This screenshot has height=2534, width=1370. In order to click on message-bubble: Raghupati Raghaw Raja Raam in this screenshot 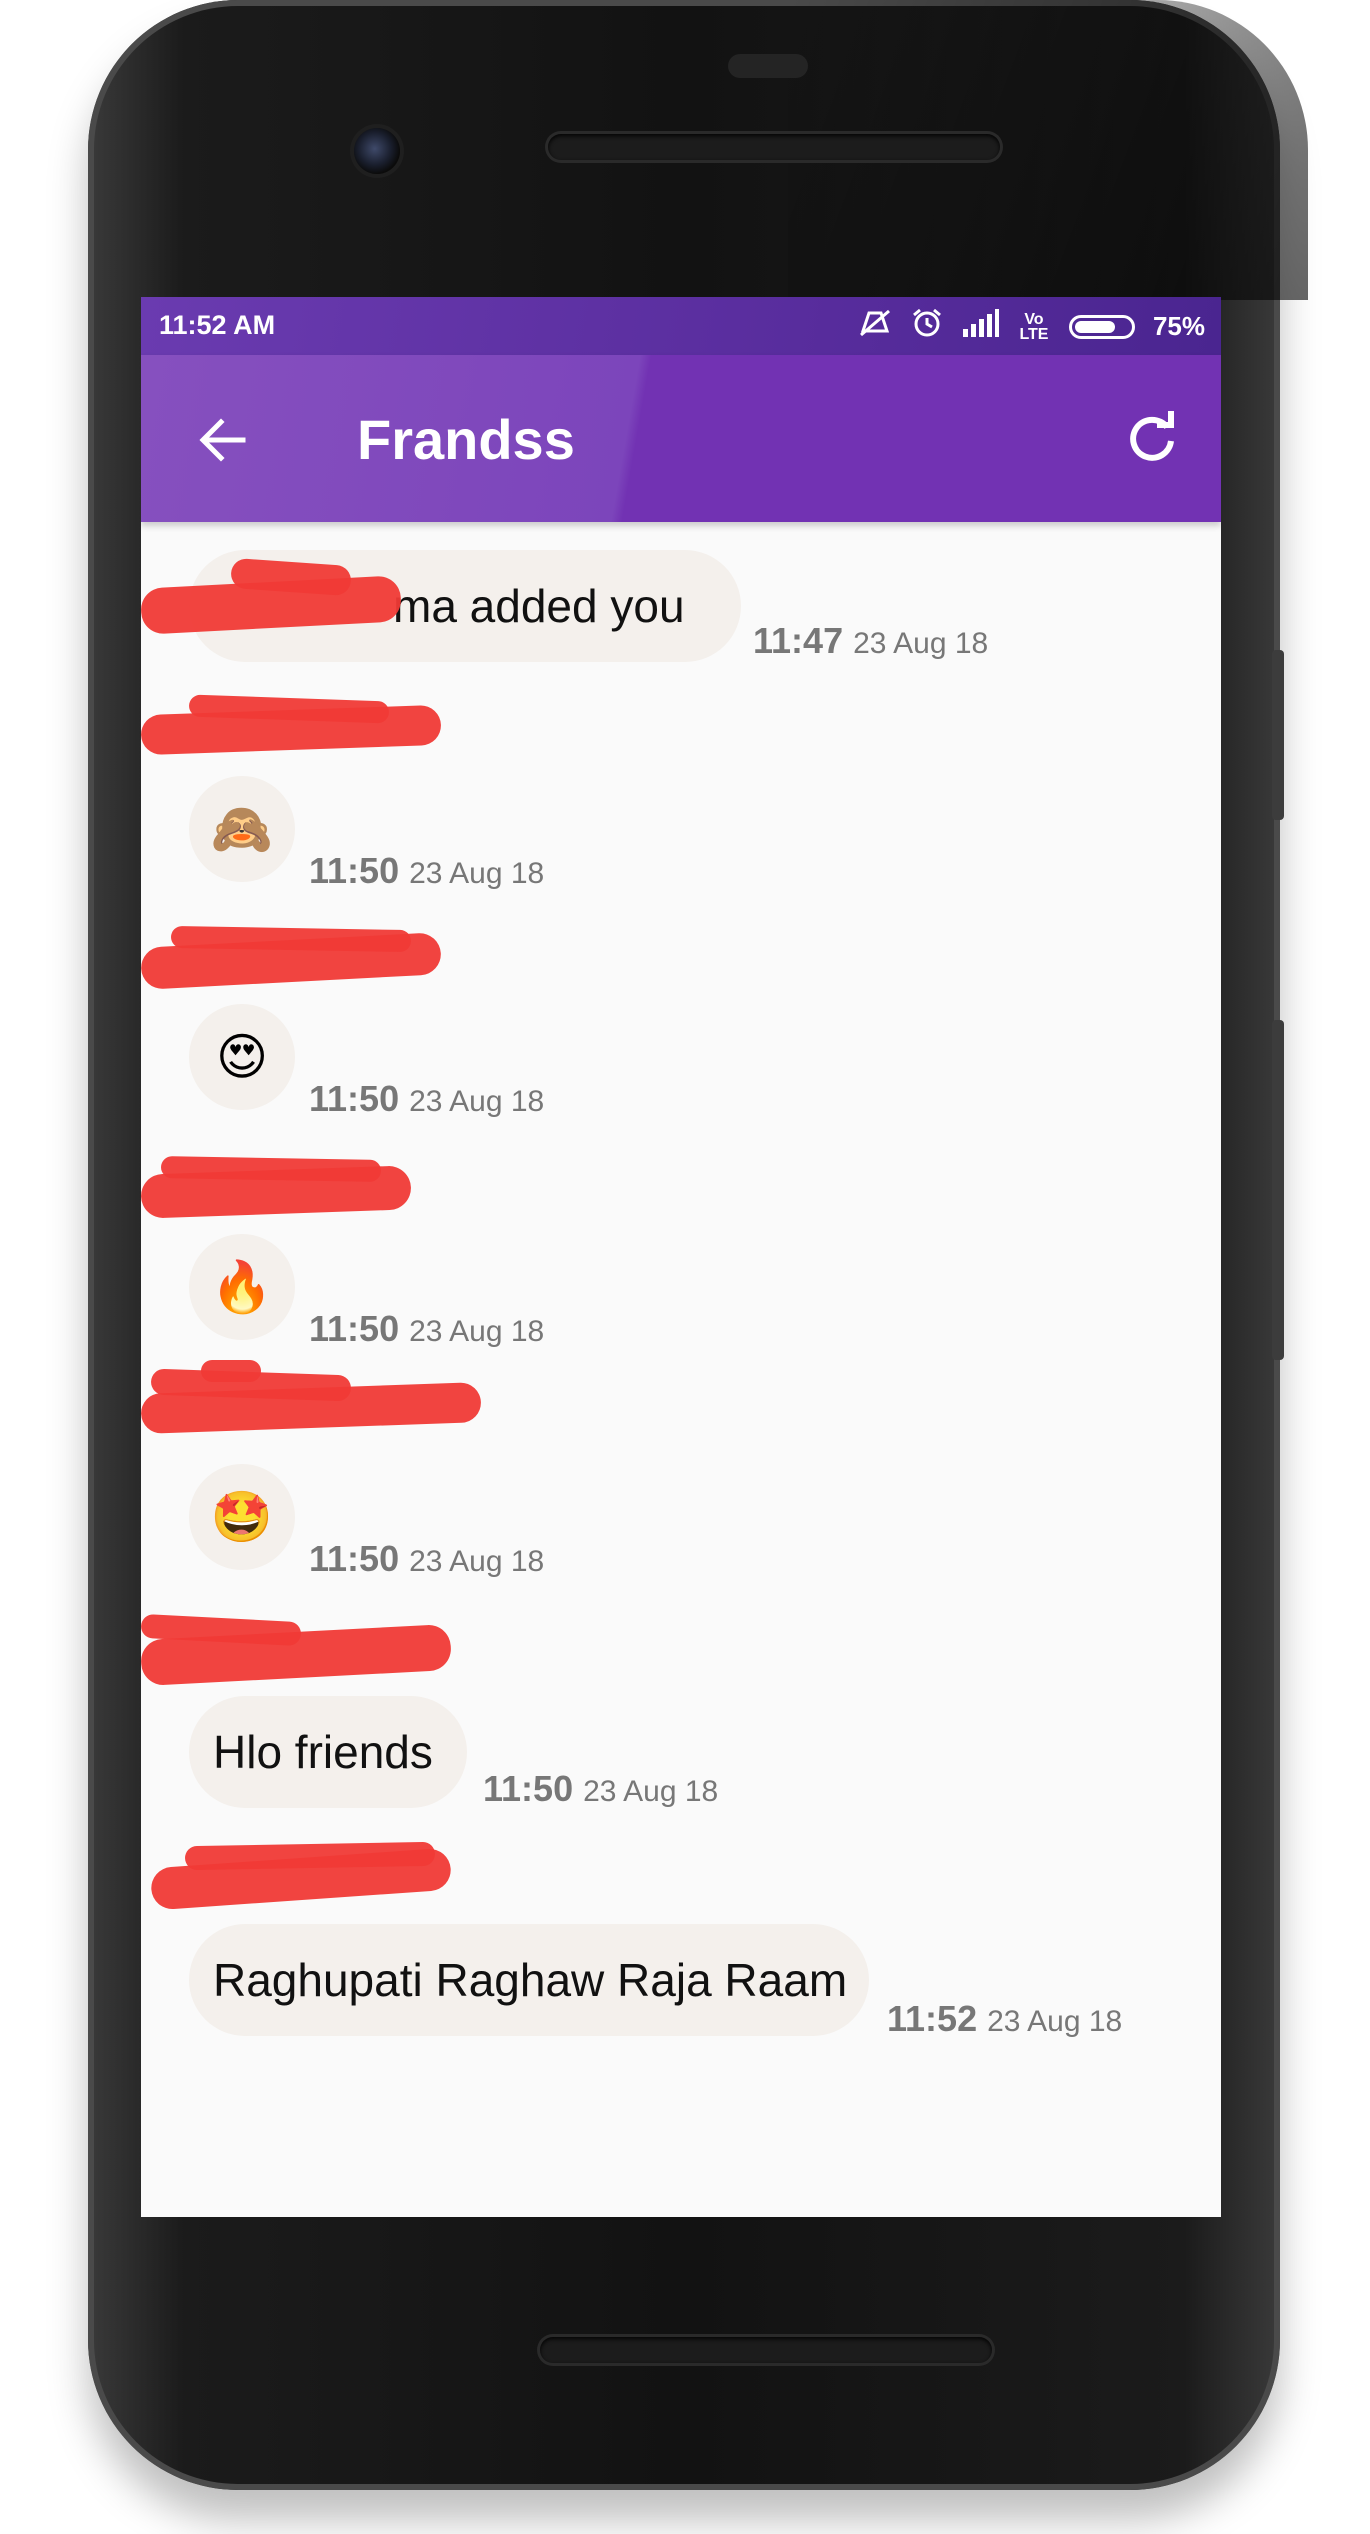, I will do `click(529, 1980)`.